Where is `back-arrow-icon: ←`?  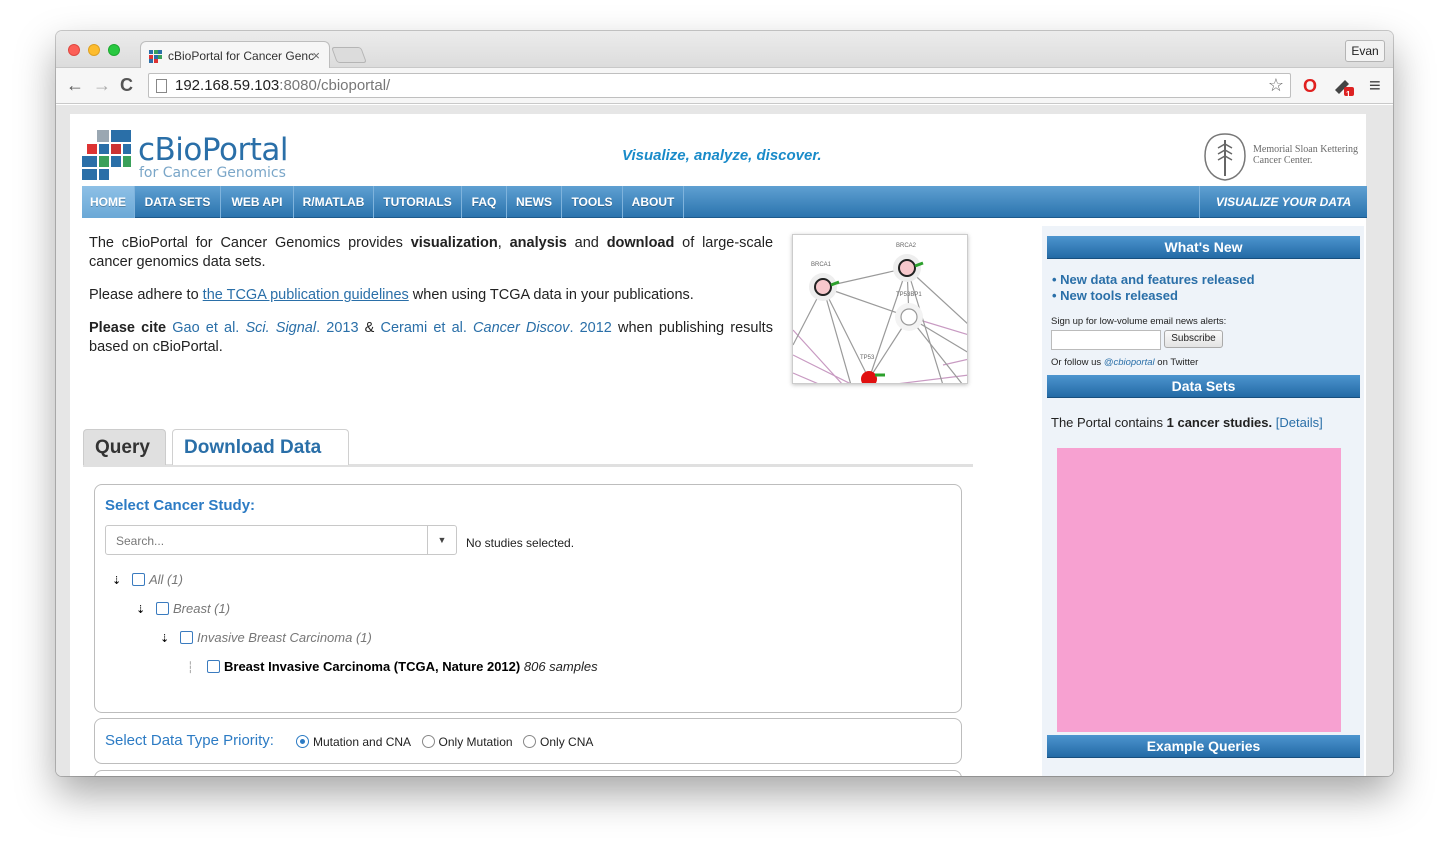
back-arrow-icon: ← is located at coordinates (75, 85).